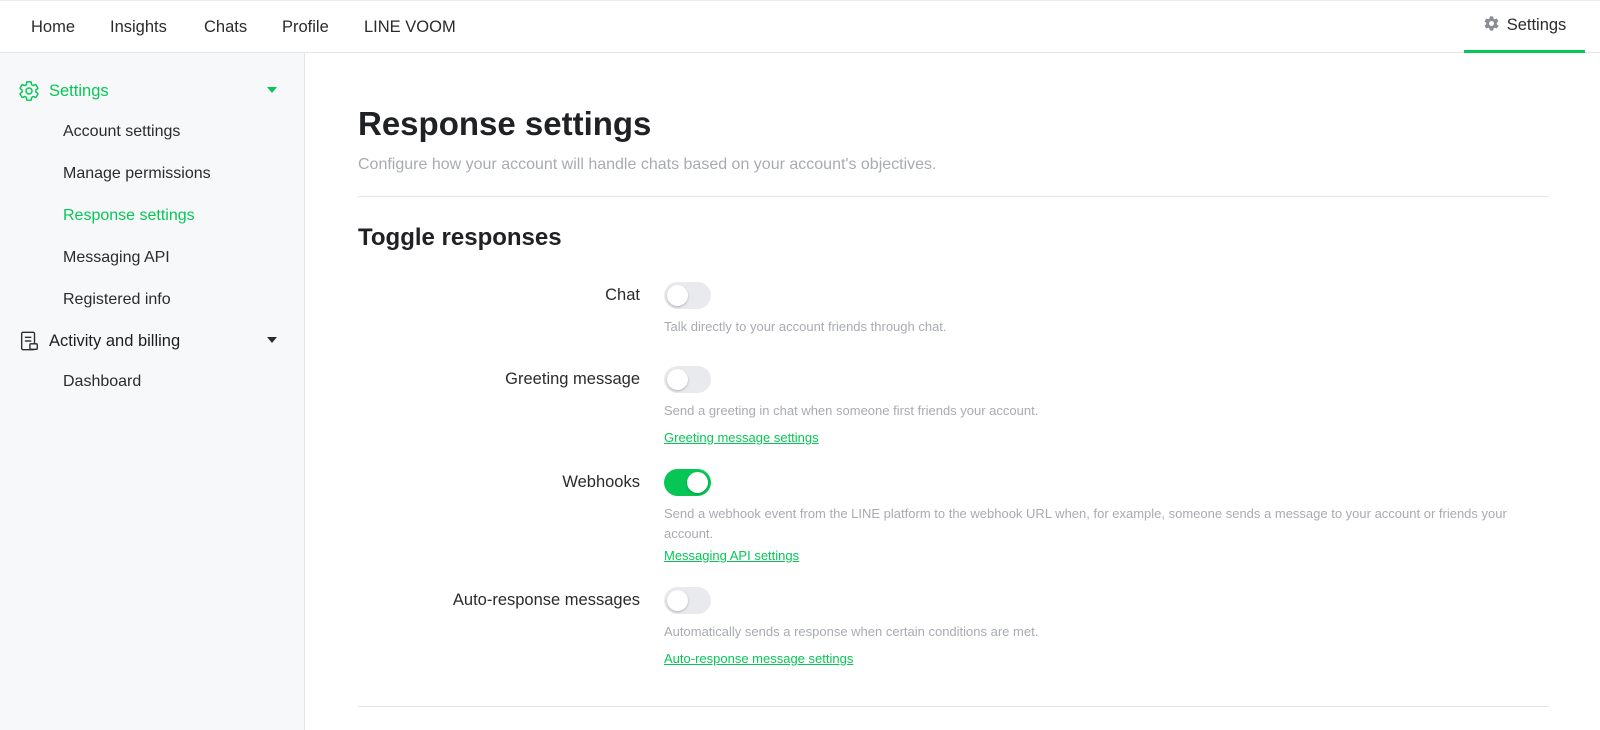  I want to click on sidebar-item-manage-permissions: Manage permissions, so click(137, 174).